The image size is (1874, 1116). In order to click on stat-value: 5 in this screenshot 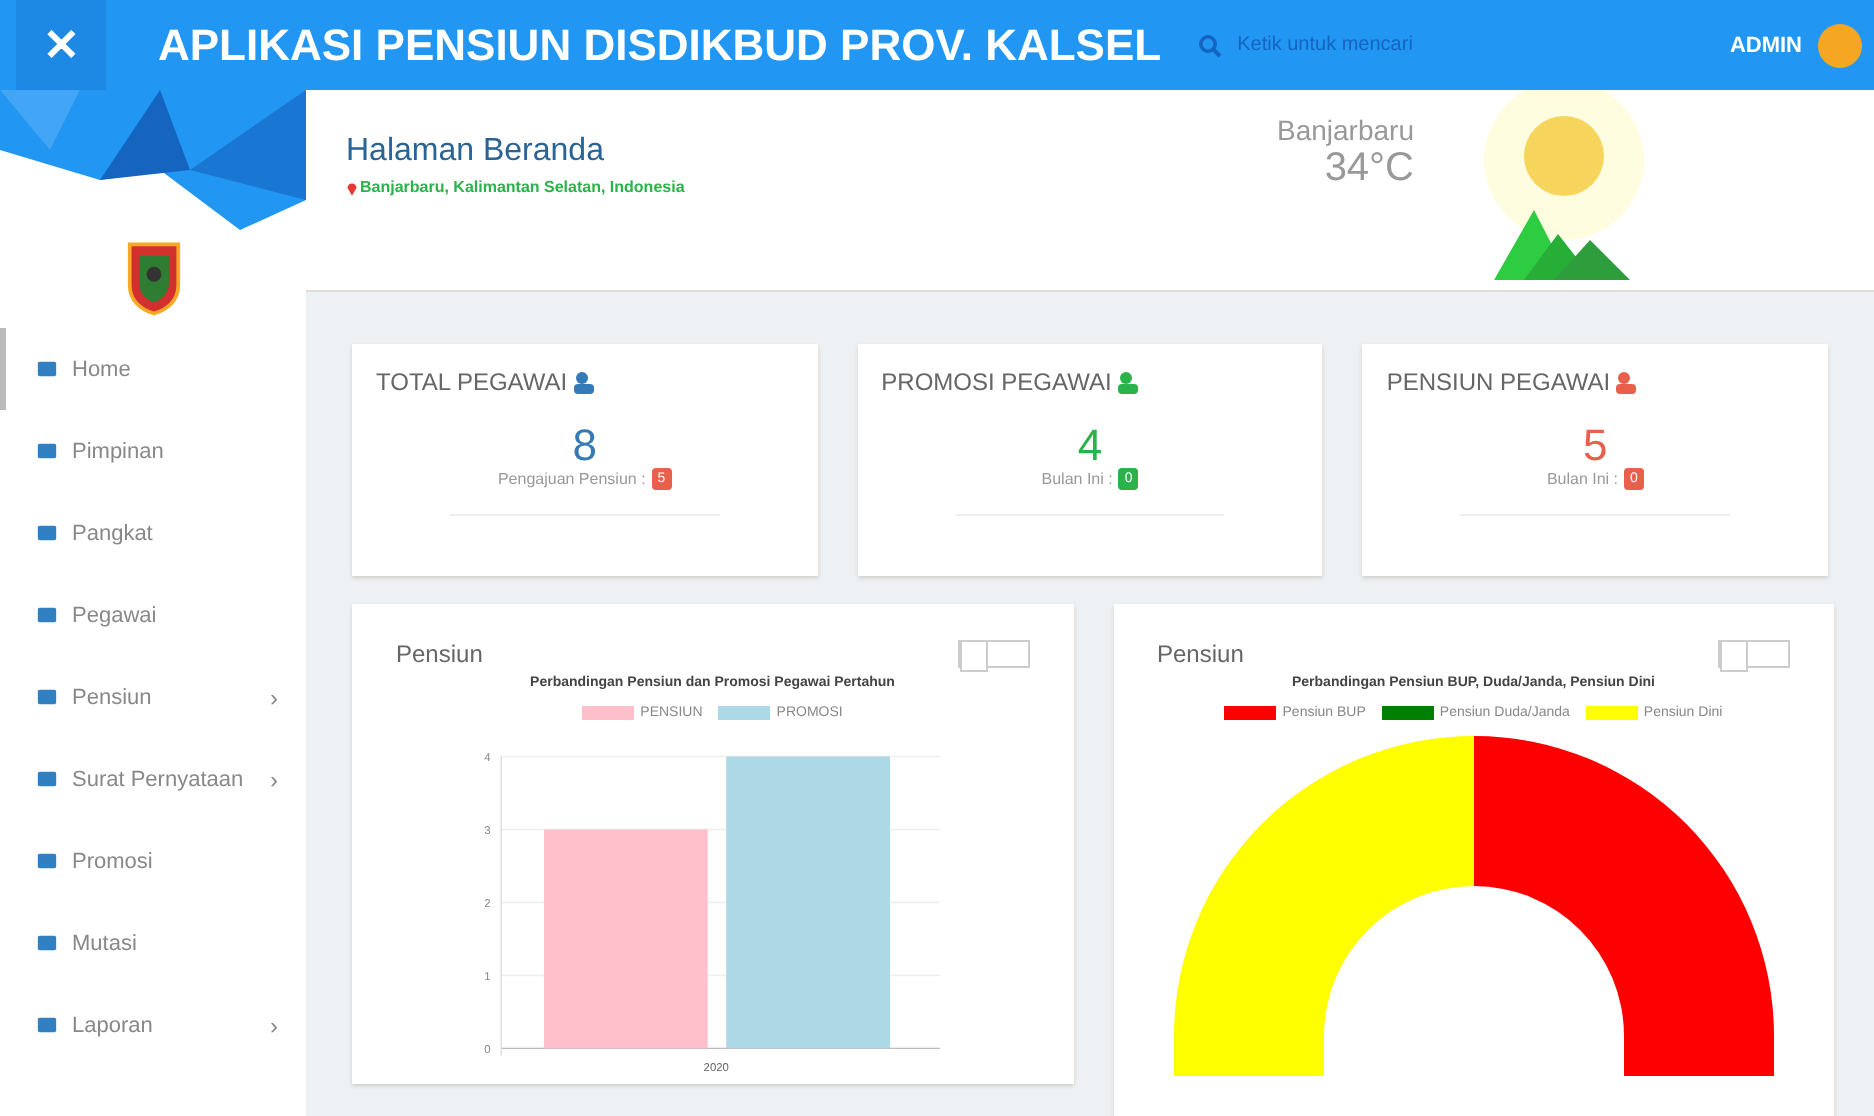, I will do `click(1595, 446)`.